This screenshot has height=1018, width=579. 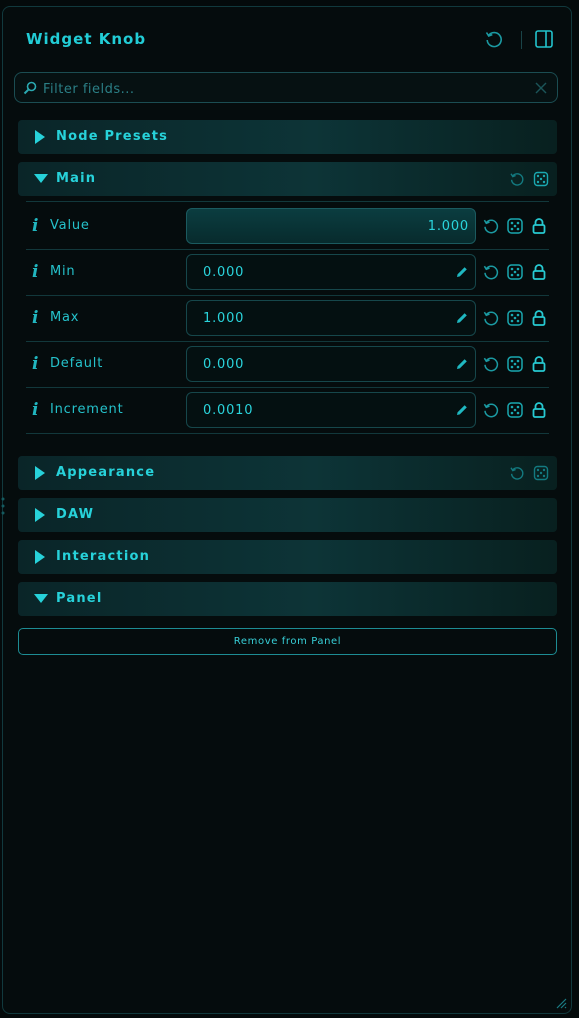 What do you see at coordinates (76, 178) in the screenshot?
I see `section-label: Main` at bounding box center [76, 178].